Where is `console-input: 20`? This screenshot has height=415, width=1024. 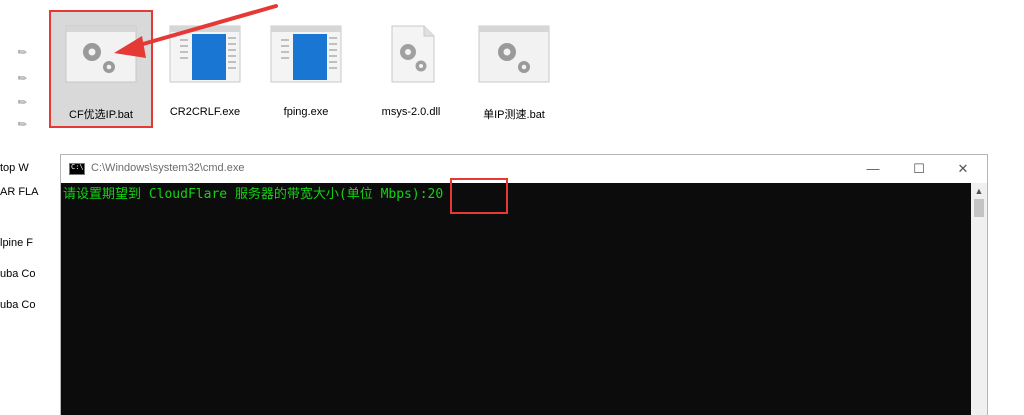
console-input: 20 is located at coordinates (436, 194).